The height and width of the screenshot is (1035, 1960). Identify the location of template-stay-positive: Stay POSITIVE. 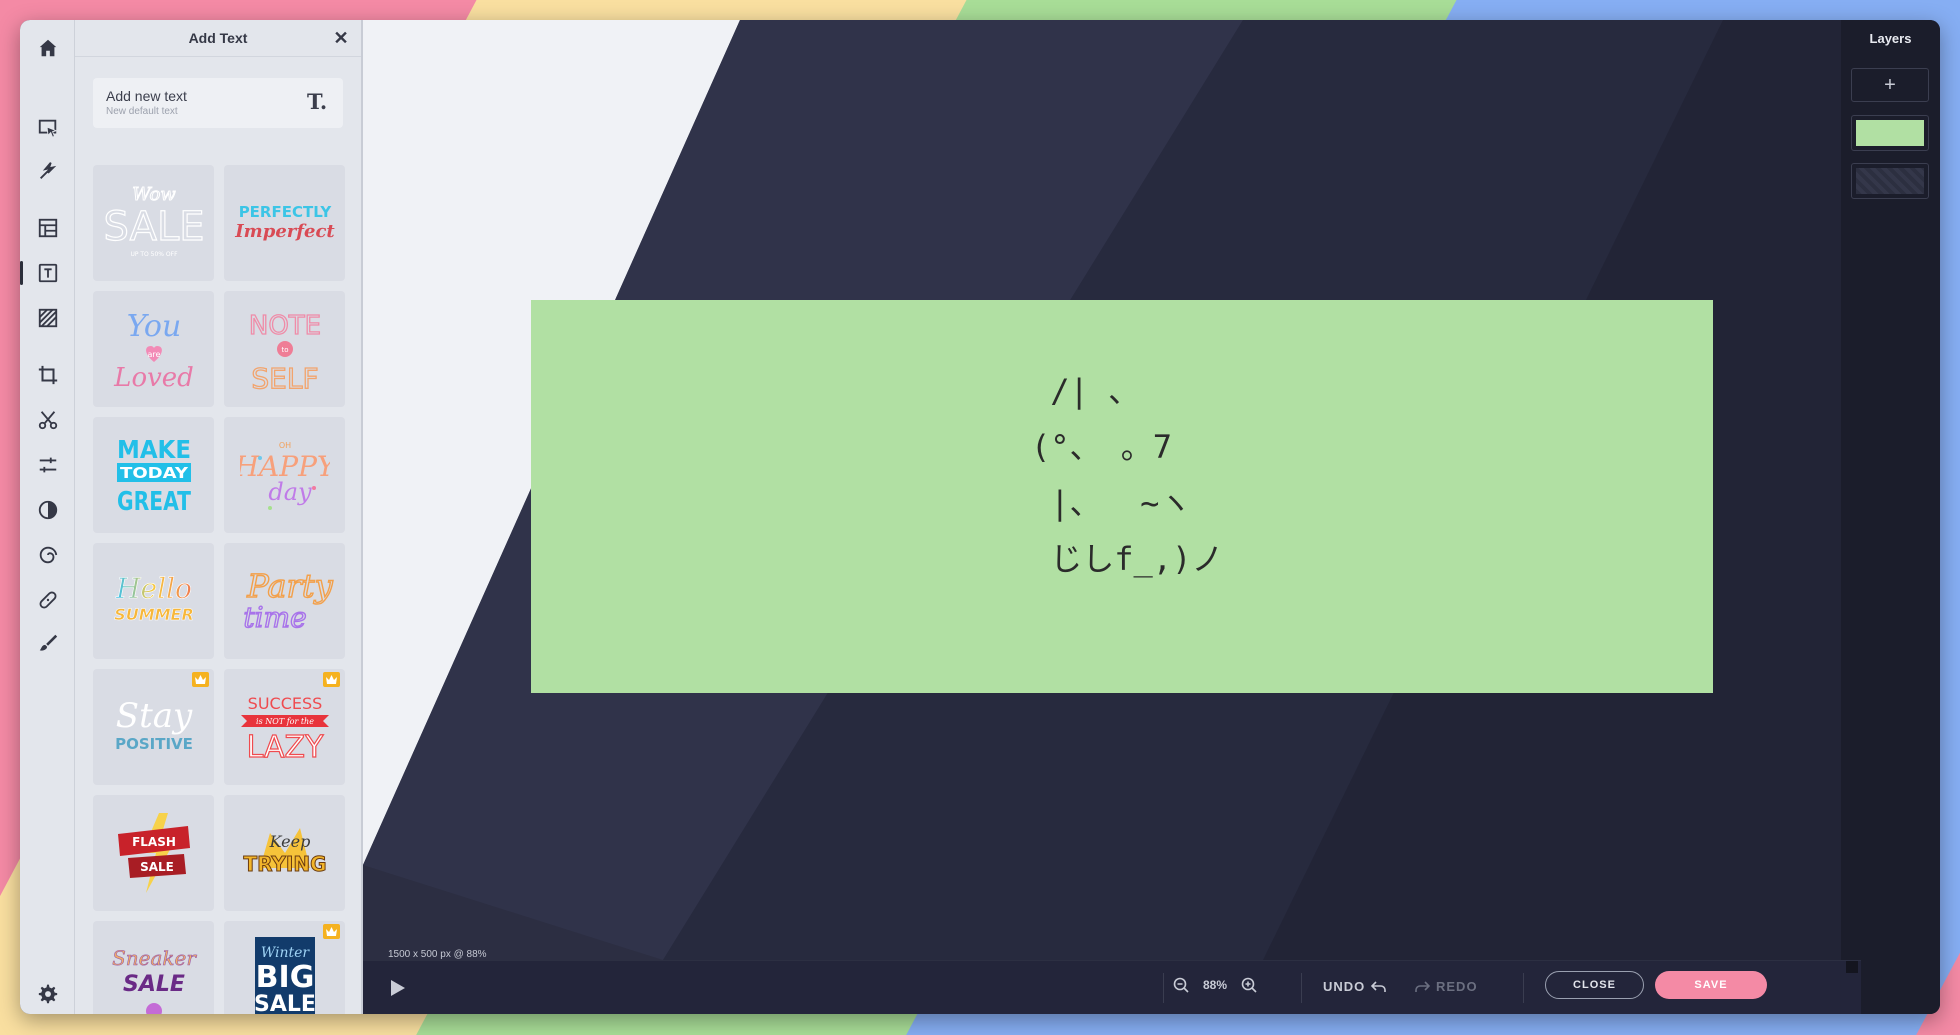
(153, 727).